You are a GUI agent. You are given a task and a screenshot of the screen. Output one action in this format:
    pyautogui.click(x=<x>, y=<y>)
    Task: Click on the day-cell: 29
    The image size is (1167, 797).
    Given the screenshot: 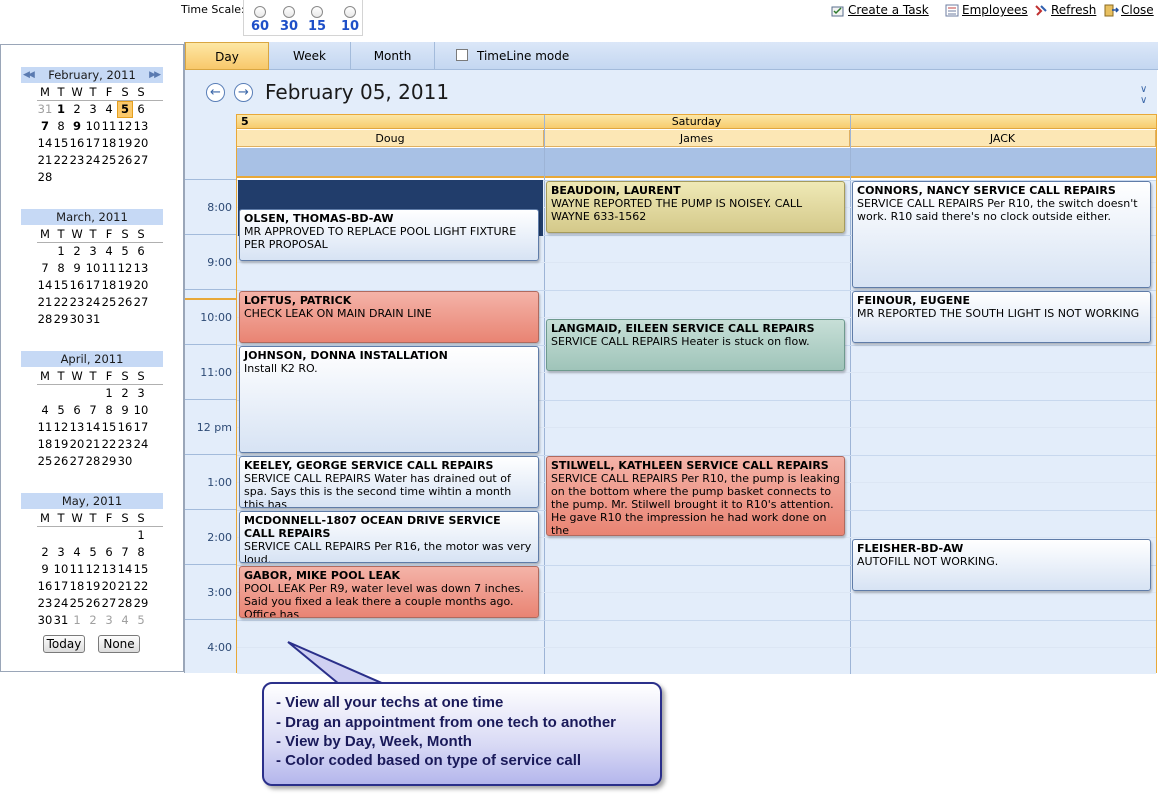 What is the action you would take?
    pyautogui.click(x=109, y=461)
    